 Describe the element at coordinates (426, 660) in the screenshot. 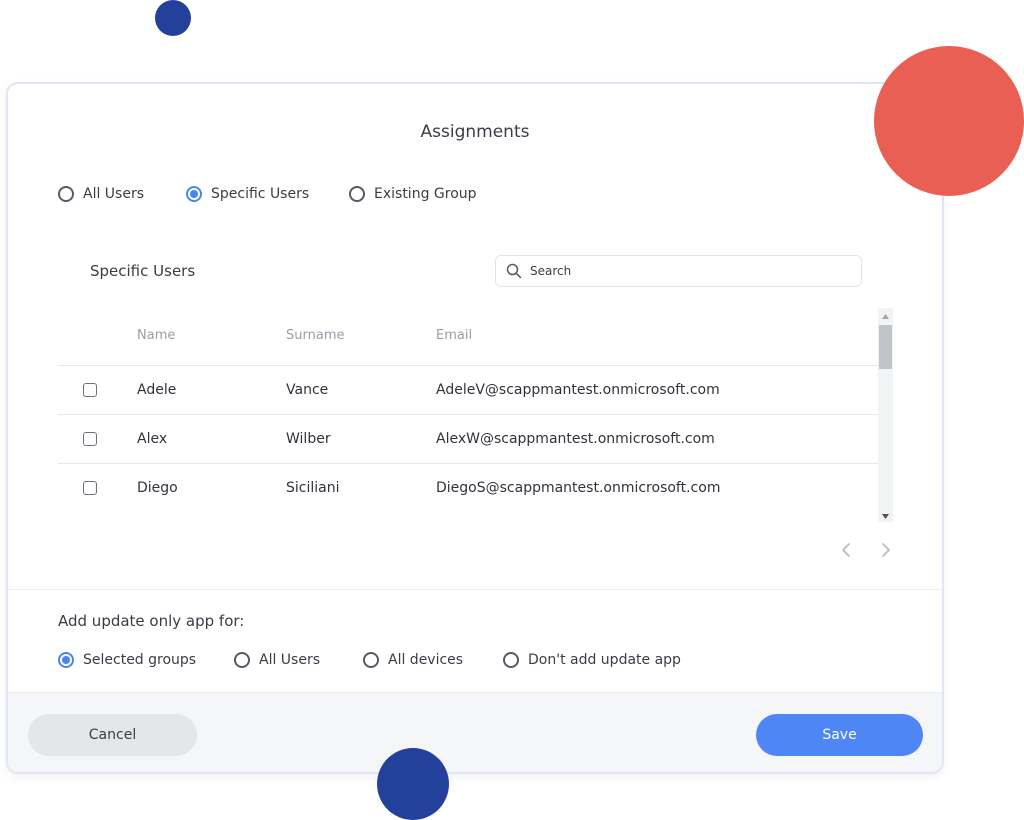

I see `radio-label: All devices` at that location.